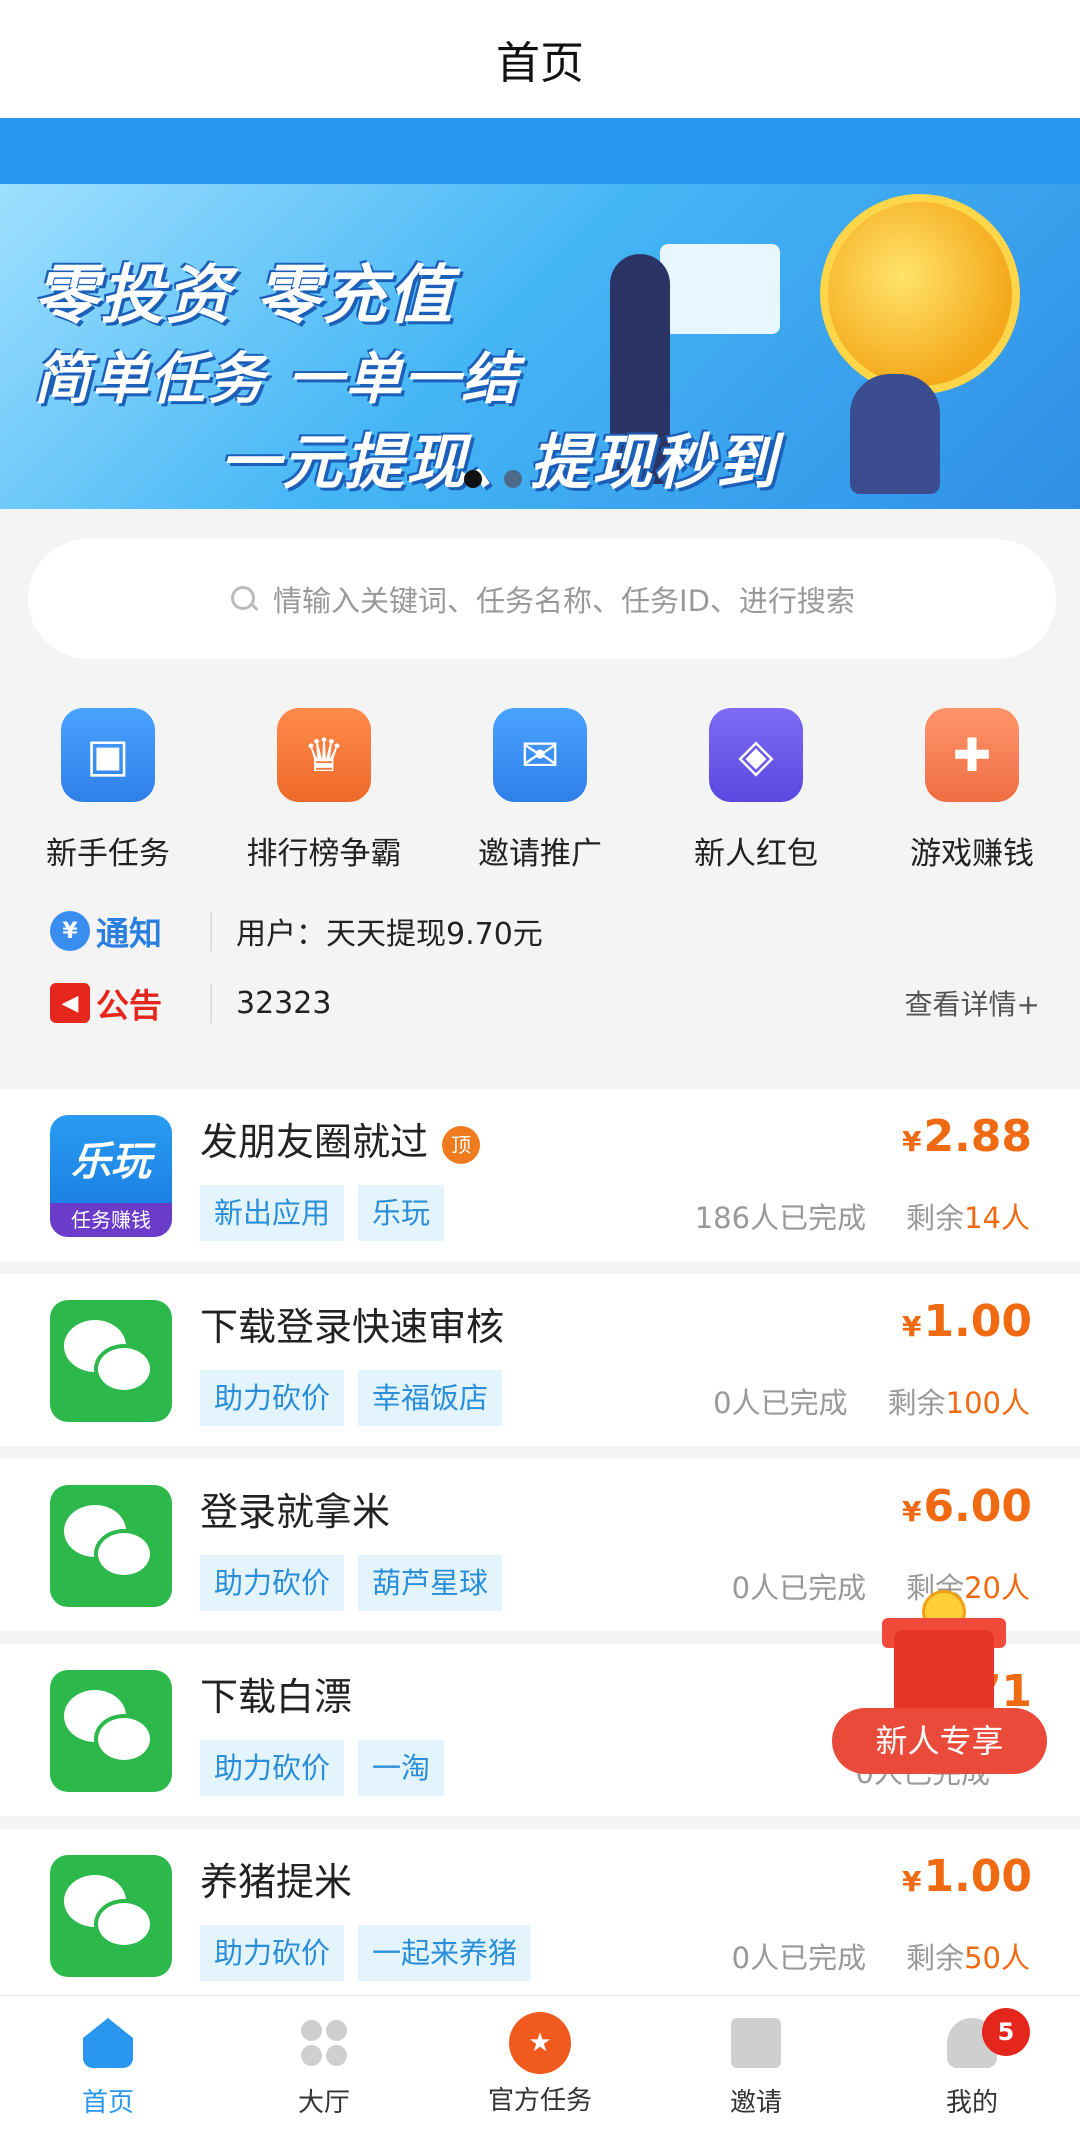 Image resolution: width=1080 pixels, height=2135 pixels. Describe the element at coordinates (314, 1142) in the screenshot. I see `task-title: 发朋友圈就过` at that location.